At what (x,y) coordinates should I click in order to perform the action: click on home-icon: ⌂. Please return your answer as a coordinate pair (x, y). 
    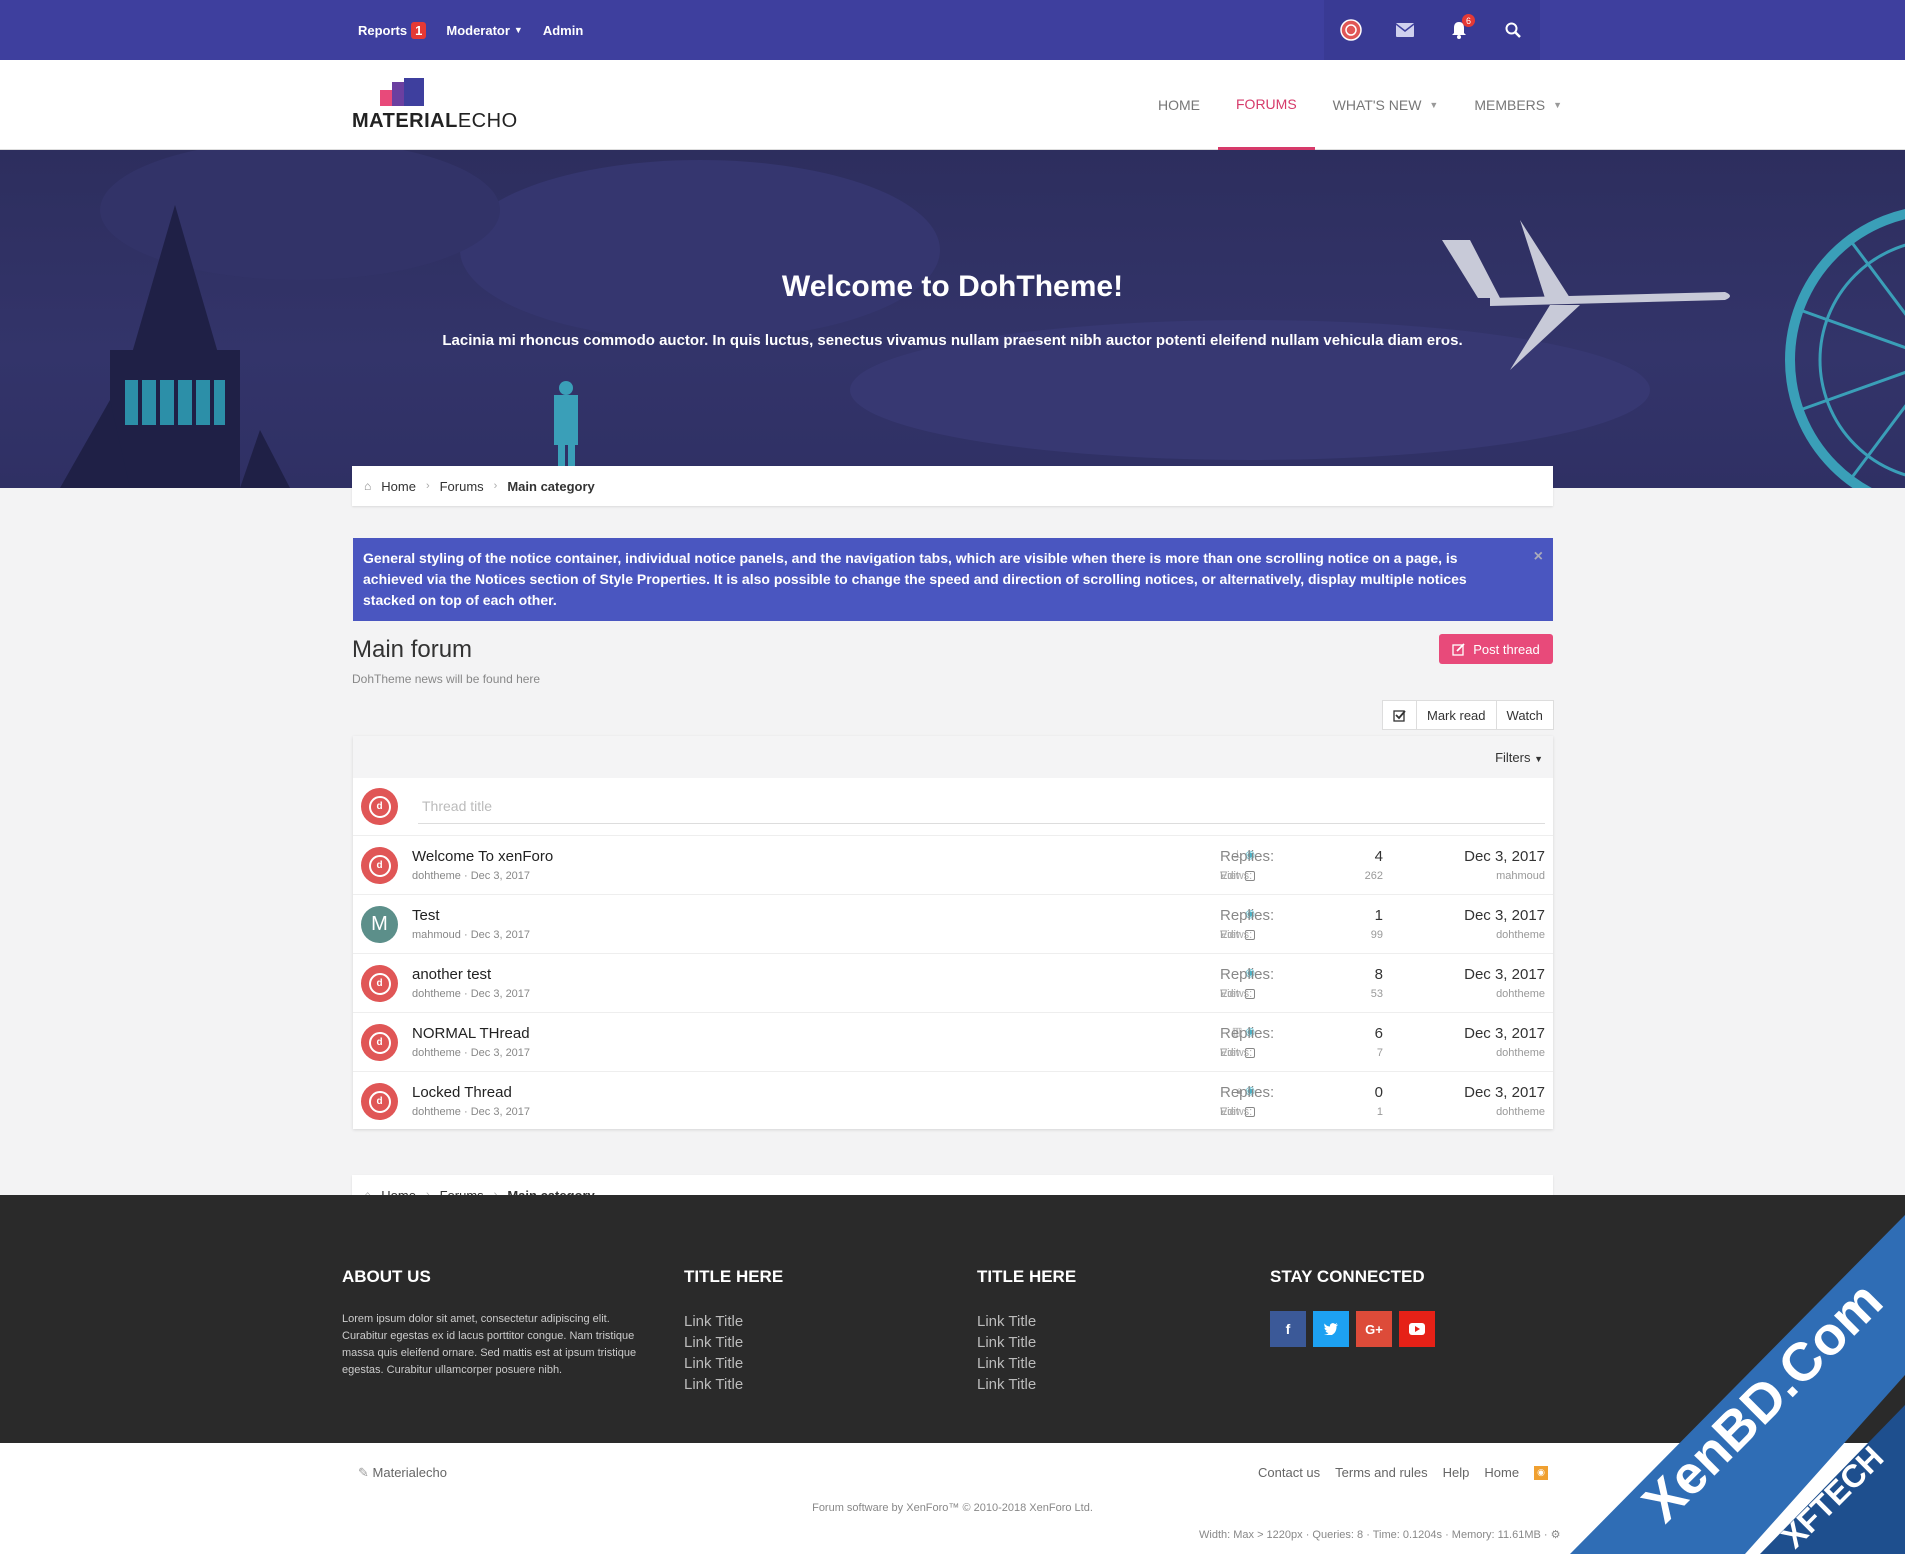
    Looking at the image, I should click on (367, 486).